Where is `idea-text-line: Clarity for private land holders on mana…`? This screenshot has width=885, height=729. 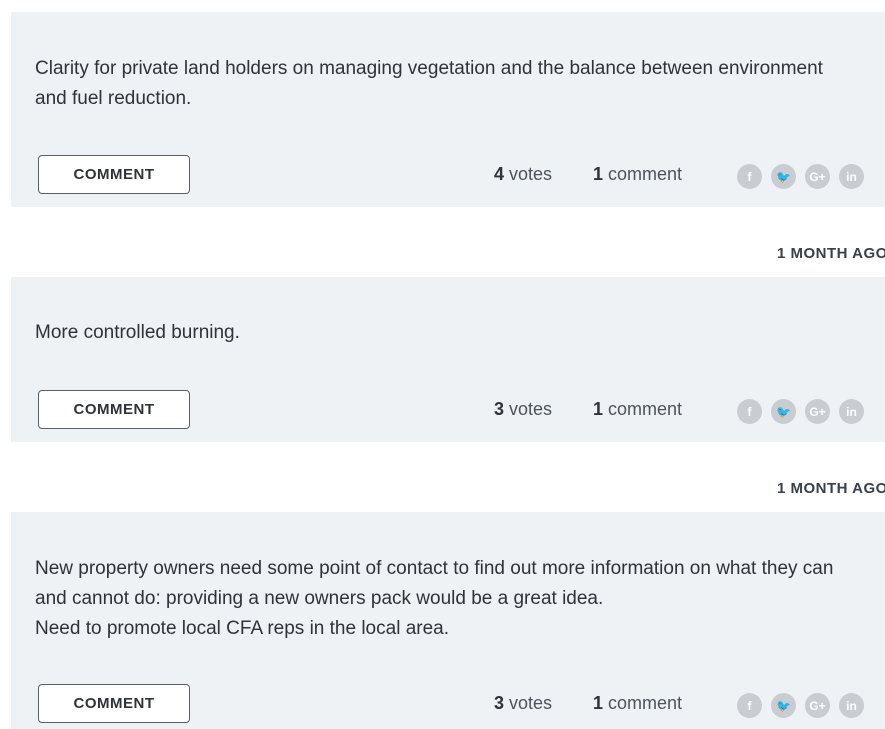
idea-text-line: Clarity for private land holders on mana… is located at coordinates (429, 83).